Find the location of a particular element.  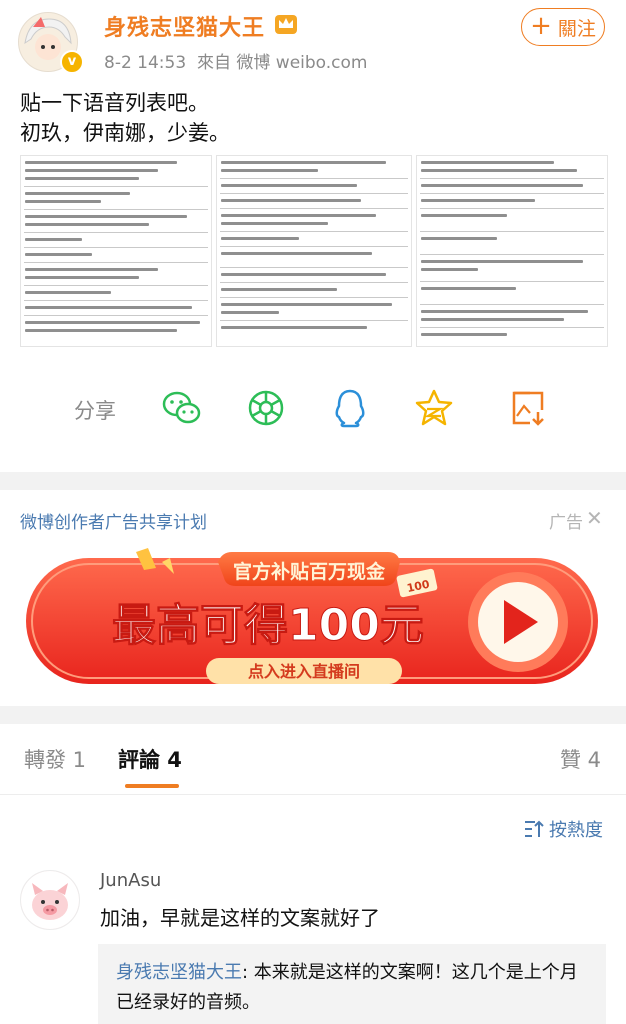

sort-icon is located at coordinates (534, 828).